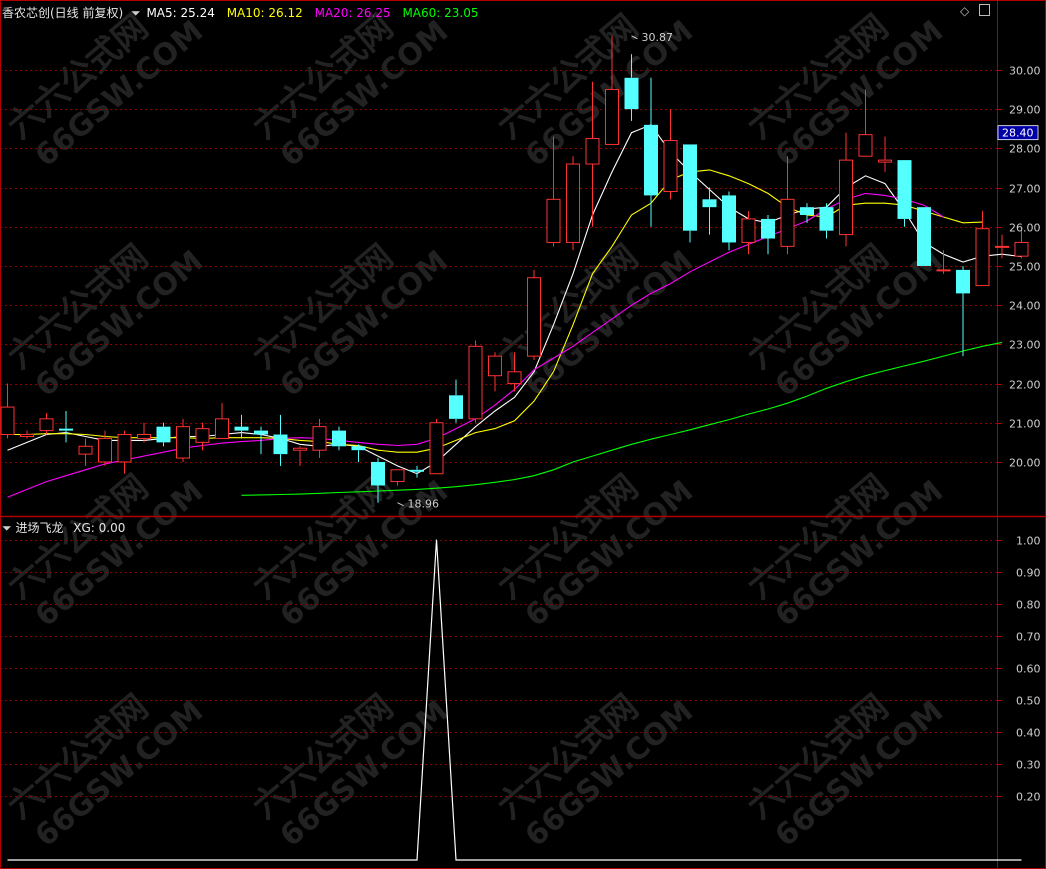 Image resolution: width=1046 pixels, height=869 pixels. What do you see at coordinates (180, 13) in the screenshot?
I see `ma5-label: MA5: 25.24` at bounding box center [180, 13].